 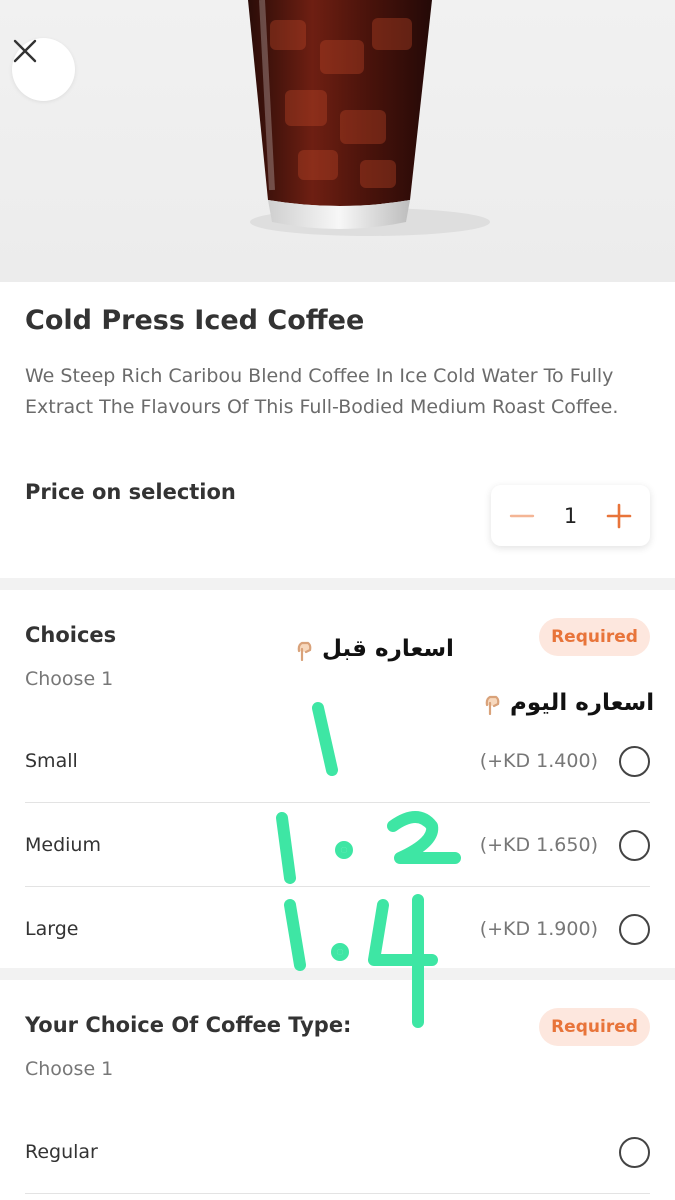 I want to click on decrease-quantity-button, so click(x=522, y=516).